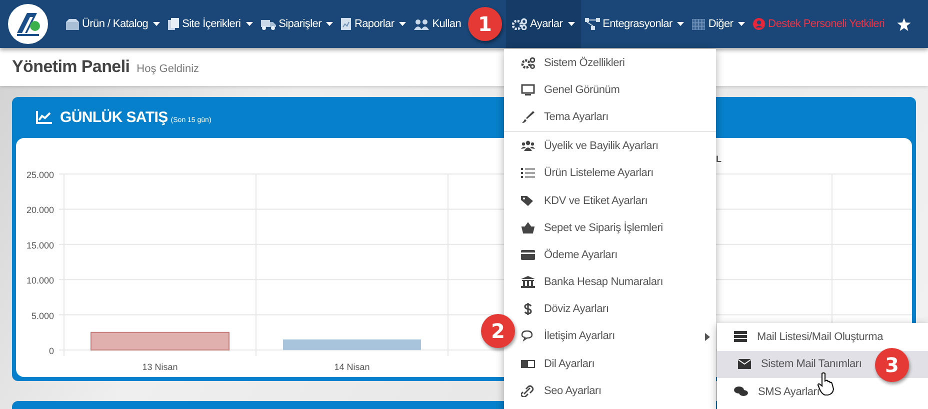 The image size is (928, 409). What do you see at coordinates (576, 309) in the screenshot?
I see `menu-item-label: Döviz Ayarları` at bounding box center [576, 309].